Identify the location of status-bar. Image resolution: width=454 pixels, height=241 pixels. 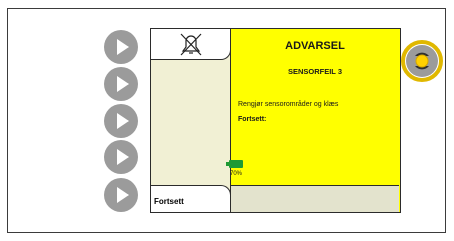
(315, 198).